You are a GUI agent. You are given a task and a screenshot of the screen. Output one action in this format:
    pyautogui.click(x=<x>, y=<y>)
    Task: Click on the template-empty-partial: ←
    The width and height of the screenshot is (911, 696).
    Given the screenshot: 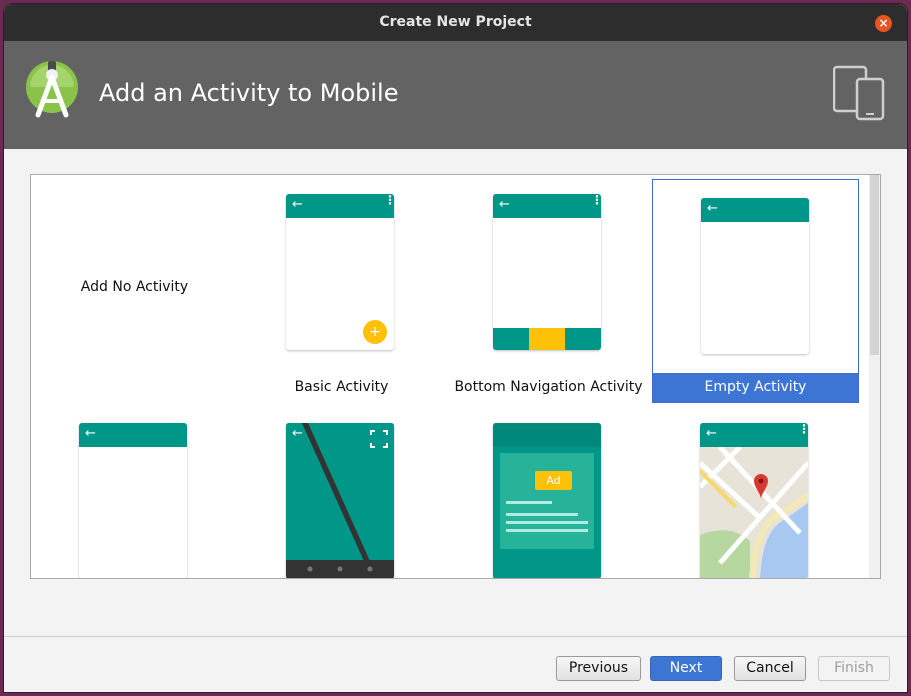 What is the action you would take?
    pyautogui.click(x=134, y=491)
    